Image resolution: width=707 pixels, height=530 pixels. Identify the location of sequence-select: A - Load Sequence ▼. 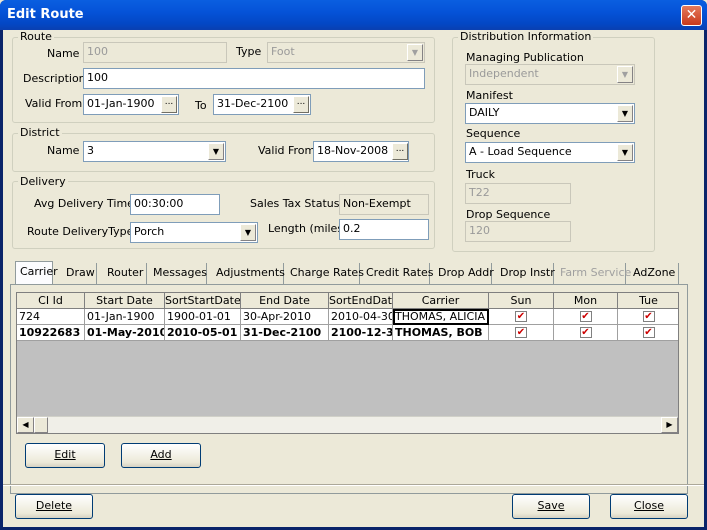
(550, 152).